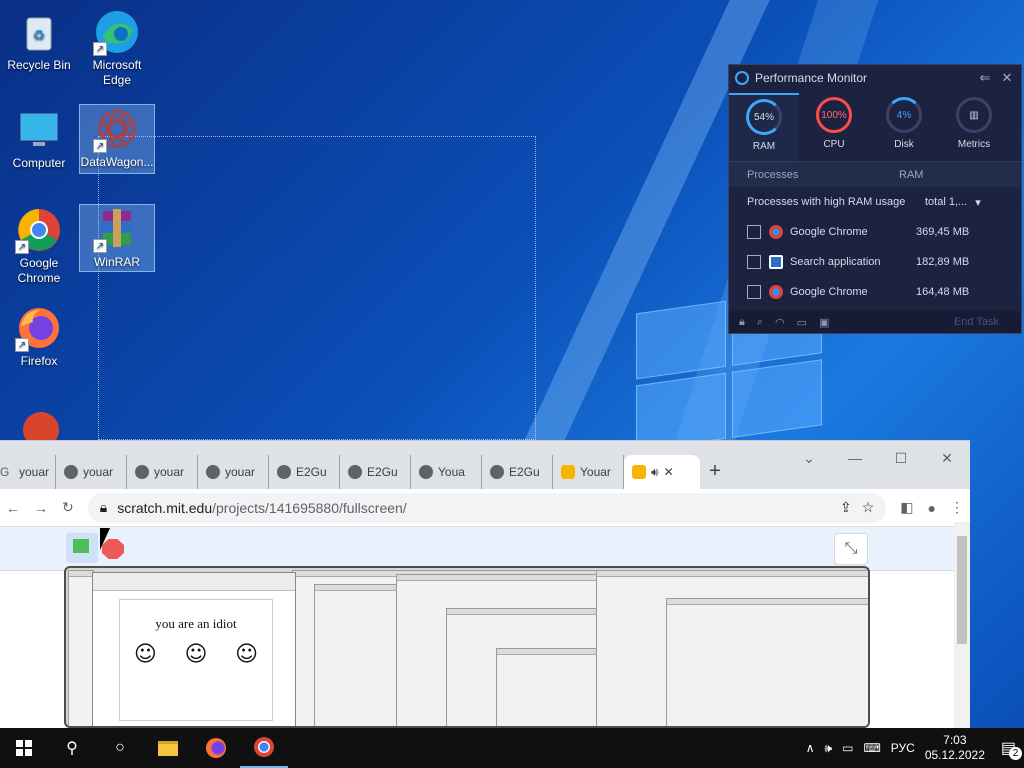  What do you see at coordinates (196, 654) in the screenshot?
I see `smiley-faces: ☺ ☺ ☺` at bounding box center [196, 654].